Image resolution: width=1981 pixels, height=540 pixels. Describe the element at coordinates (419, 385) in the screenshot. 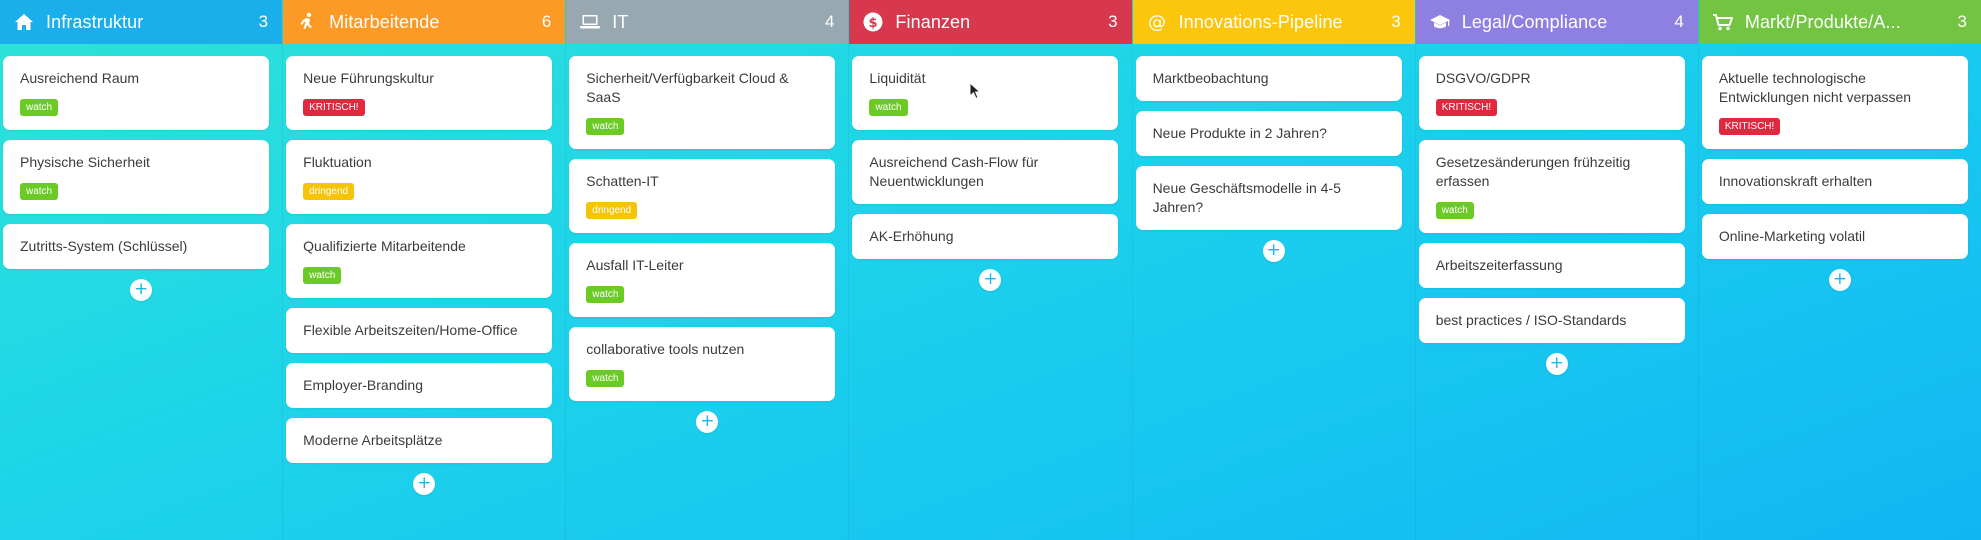

I see `card: Employer-Branding` at that location.